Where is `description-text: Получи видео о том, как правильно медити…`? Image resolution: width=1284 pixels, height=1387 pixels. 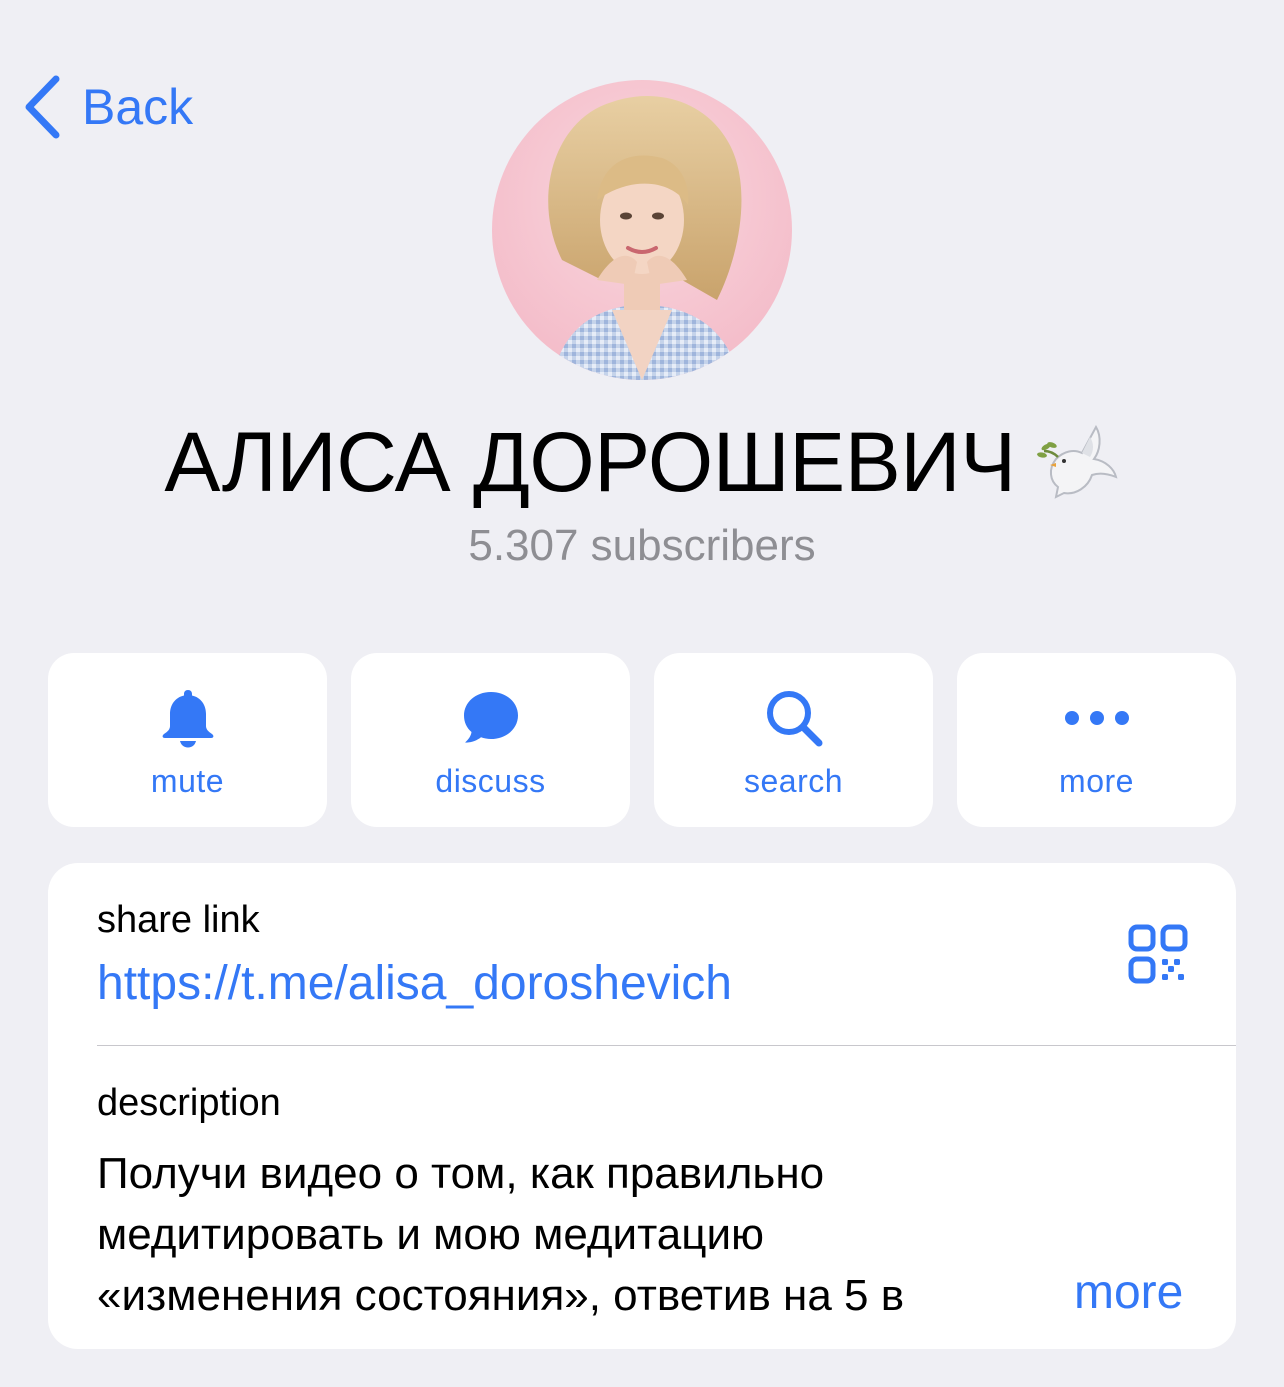 description-text: Получи видео о том, как правильно медити… is located at coordinates (587, 1234).